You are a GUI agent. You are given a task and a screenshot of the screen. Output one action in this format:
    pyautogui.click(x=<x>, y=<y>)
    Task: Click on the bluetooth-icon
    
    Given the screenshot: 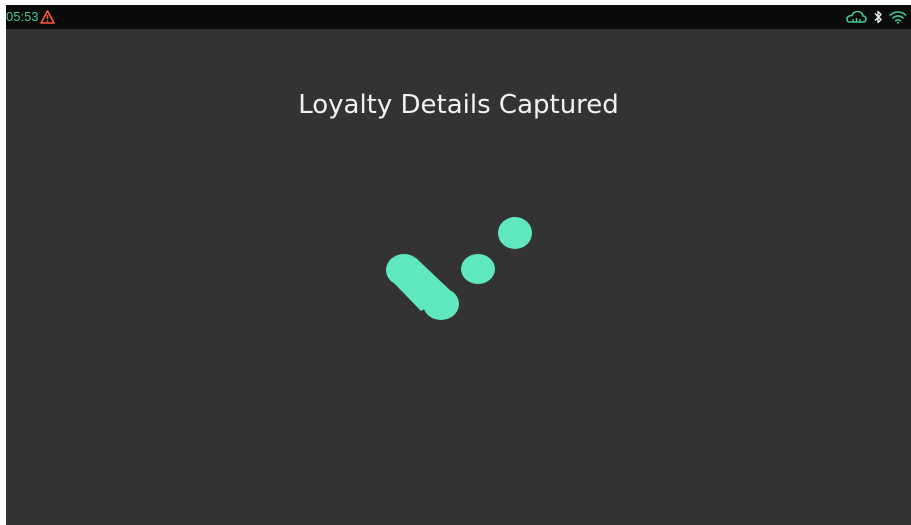 What is the action you would take?
    pyautogui.click(x=878, y=17)
    